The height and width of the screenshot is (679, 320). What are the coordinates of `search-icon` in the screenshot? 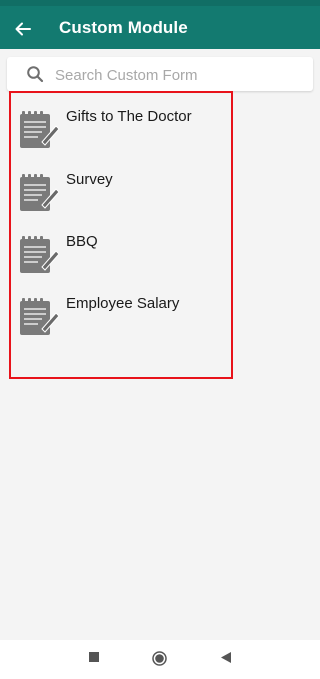 It's located at (35, 74).